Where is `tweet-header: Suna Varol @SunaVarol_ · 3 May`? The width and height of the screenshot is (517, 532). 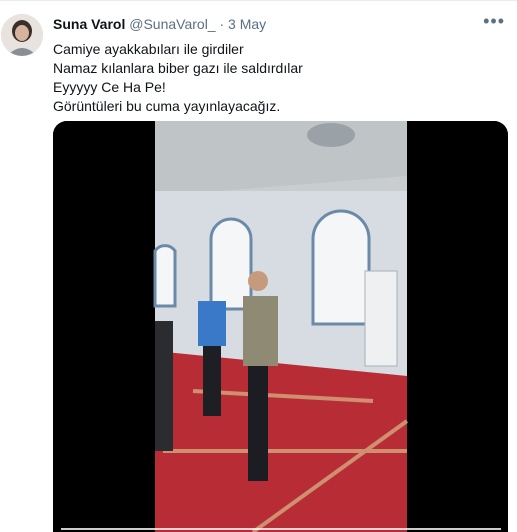
tweet-header: Suna Varol @SunaVarol_ · 3 May is located at coordinates (159, 24).